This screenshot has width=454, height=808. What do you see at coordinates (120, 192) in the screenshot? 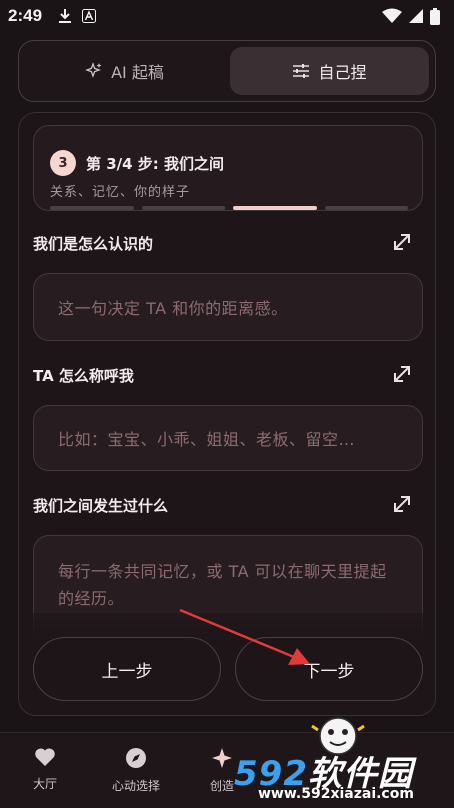
I see `step-subtitle: 关系、记忆、你的样子` at bounding box center [120, 192].